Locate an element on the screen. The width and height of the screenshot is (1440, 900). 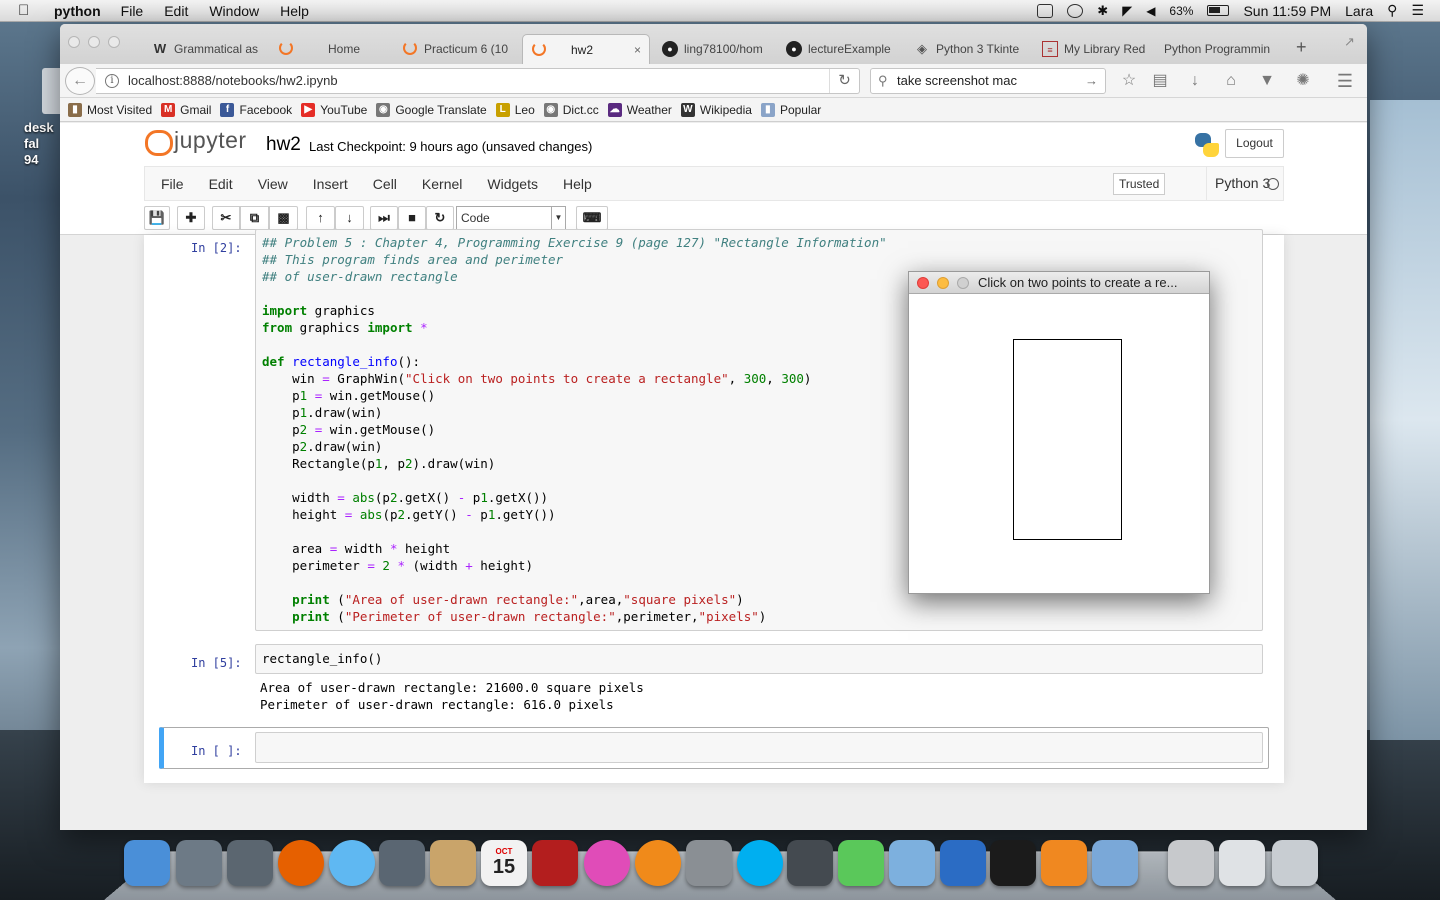
bookmark-gmail: M Gmail is located at coordinates (186, 109).